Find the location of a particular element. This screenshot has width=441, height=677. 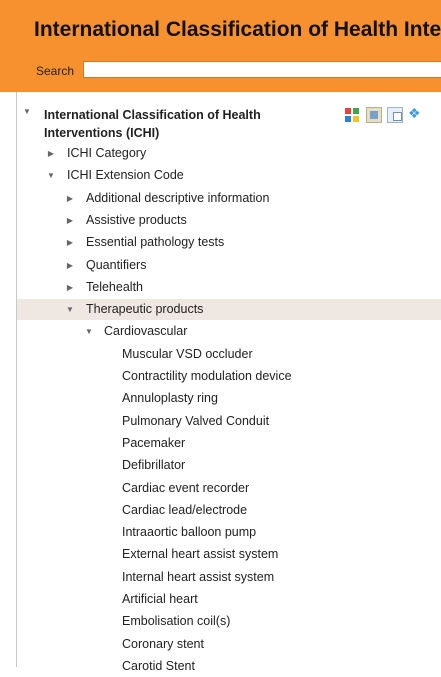

tree-node: Annuloplasty ring is located at coordinates (229, 398).